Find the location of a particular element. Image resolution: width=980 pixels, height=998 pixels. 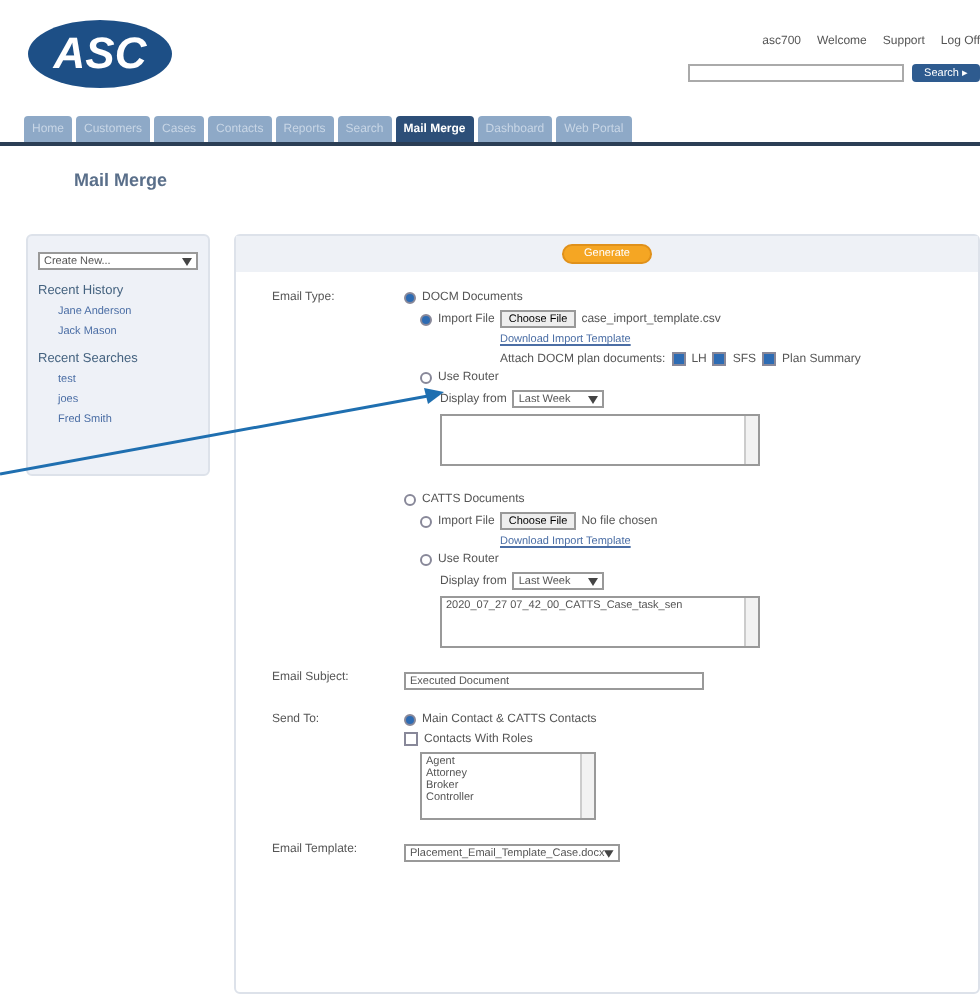

page-title: Mail Merge is located at coordinates (121, 179).